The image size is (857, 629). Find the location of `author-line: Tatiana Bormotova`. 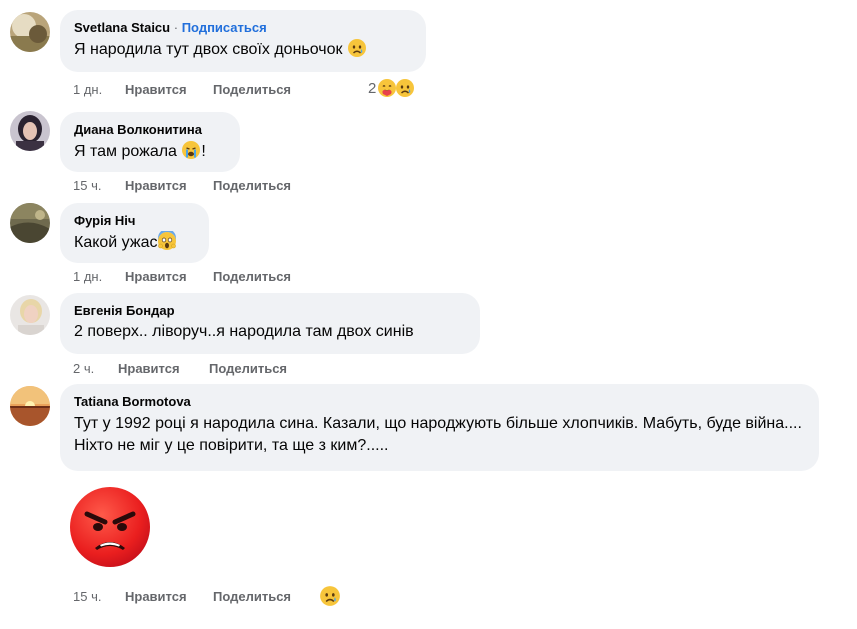

author-line: Tatiana Bormotova is located at coordinates (439, 401).